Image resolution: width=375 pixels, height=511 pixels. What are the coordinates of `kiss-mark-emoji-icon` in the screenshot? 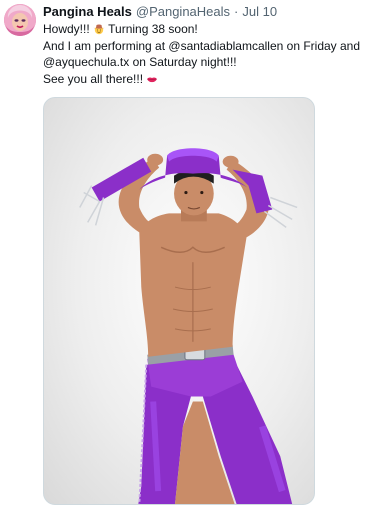 It's located at (152, 79).